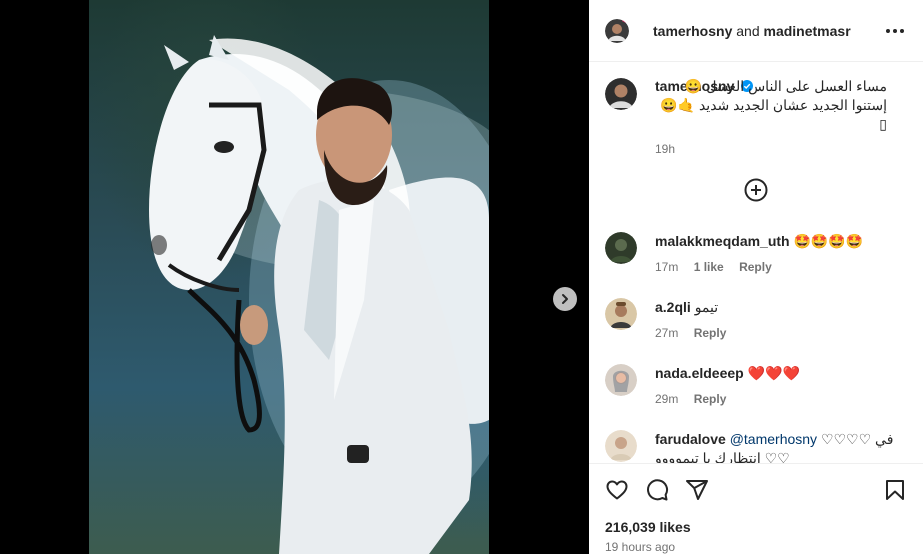 The width and height of the screenshot is (923, 554). What do you see at coordinates (617, 30) in the screenshot?
I see `author-avatar` at bounding box center [617, 30].